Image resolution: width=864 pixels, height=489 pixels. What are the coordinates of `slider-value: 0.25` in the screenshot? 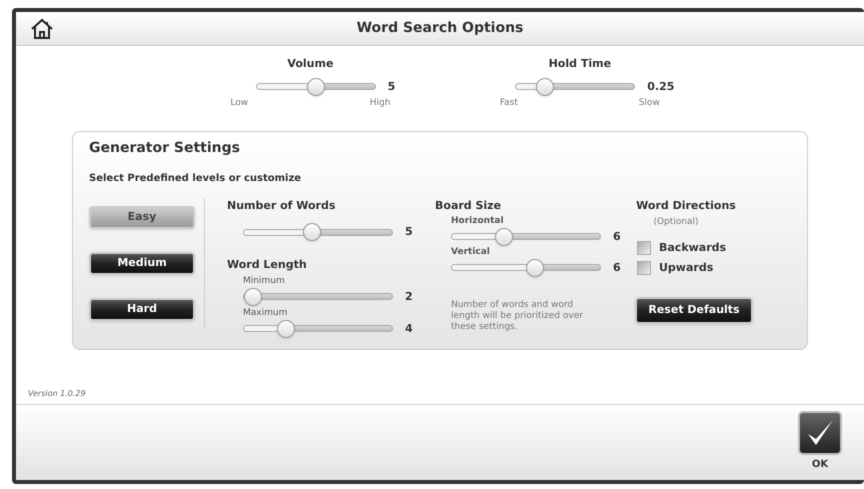 It's located at (660, 86).